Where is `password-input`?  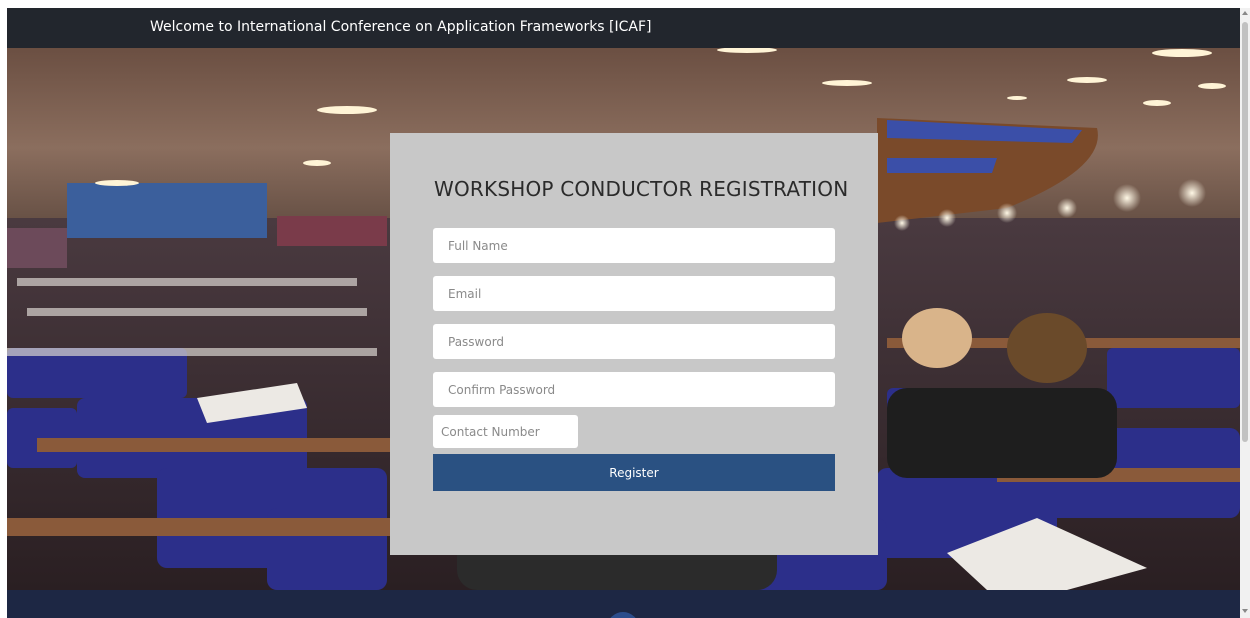 password-input is located at coordinates (634, 341).